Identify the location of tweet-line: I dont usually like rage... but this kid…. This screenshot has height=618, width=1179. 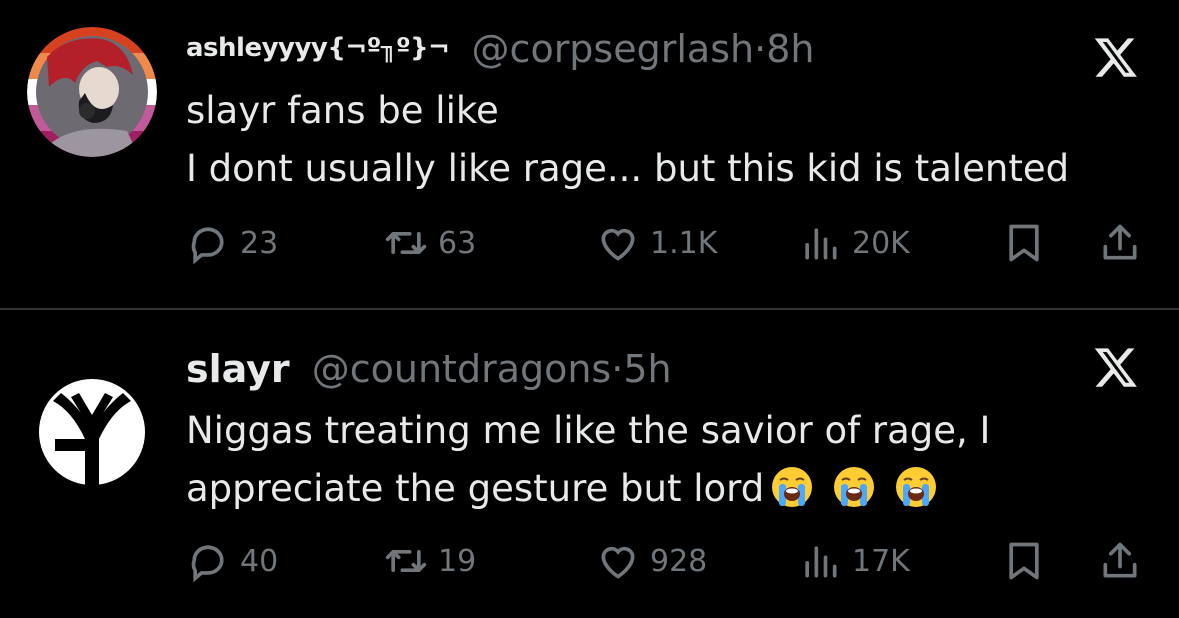
(628, 168).